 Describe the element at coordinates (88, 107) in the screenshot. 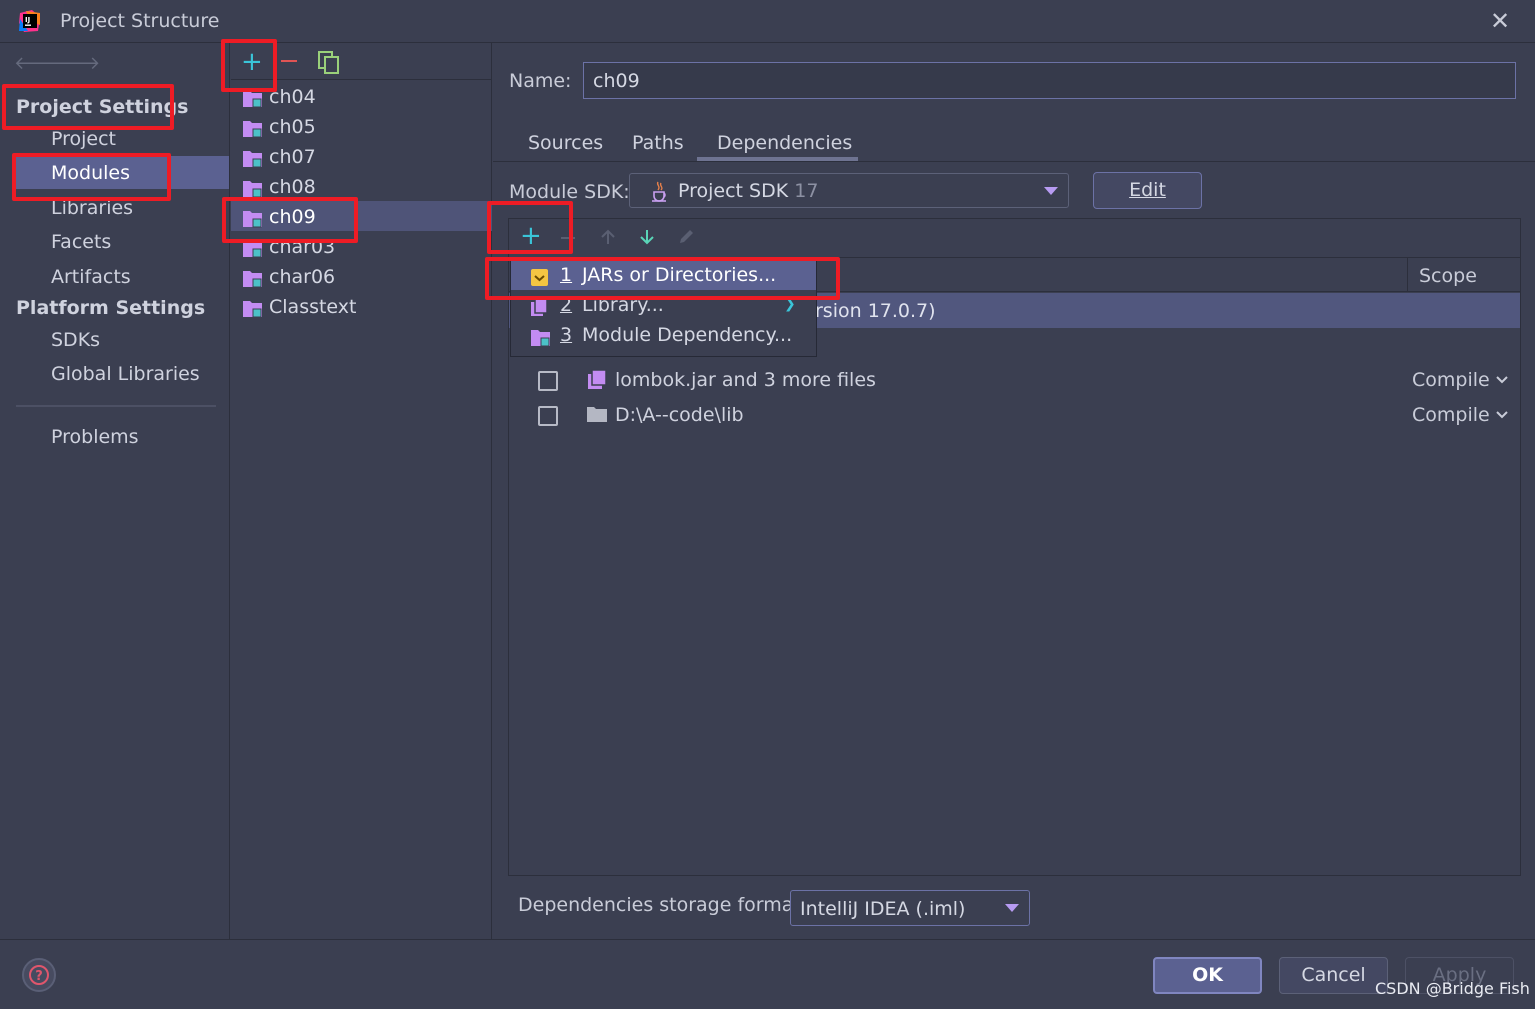

I see `highlight-project-settings` at that location.